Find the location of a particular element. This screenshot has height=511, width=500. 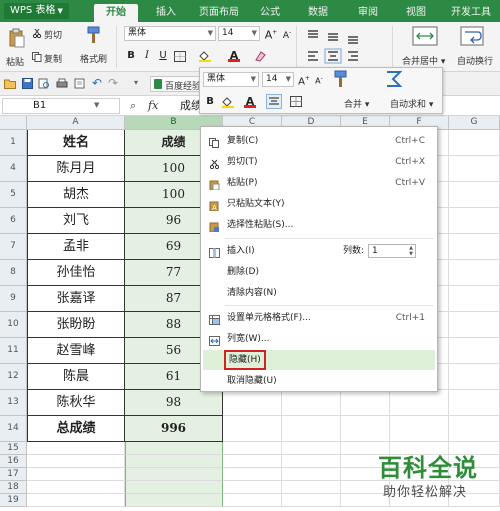

menu-item-hide: 隐藏(H) is located at coordinates (319, 360).